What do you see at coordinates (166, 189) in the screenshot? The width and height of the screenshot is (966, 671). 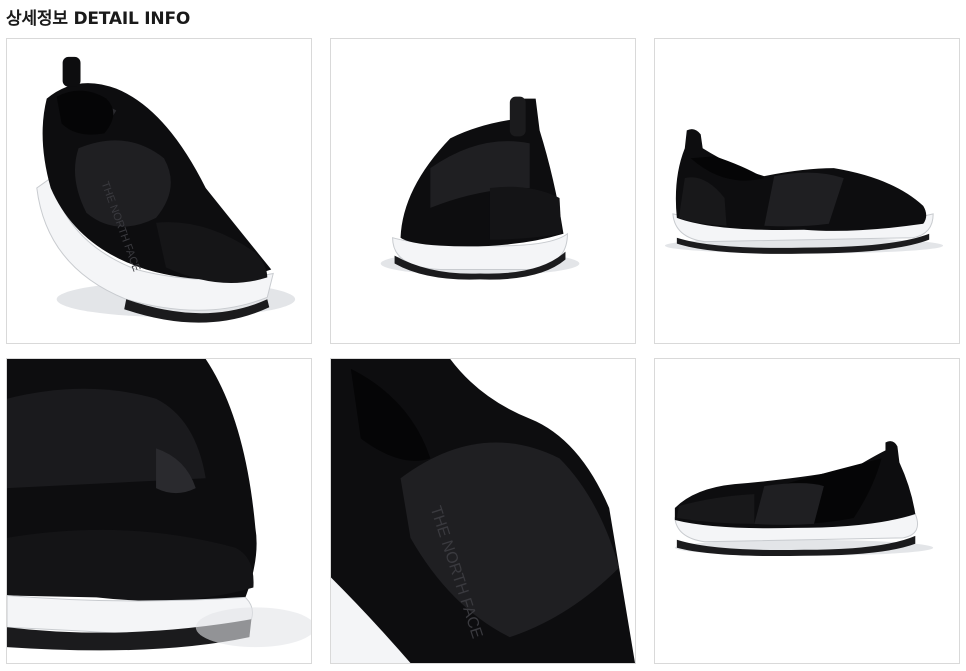 I see `shoe-front-three-quarter-illustration: THE NORTH FACE` at bounding box center [166, 189].